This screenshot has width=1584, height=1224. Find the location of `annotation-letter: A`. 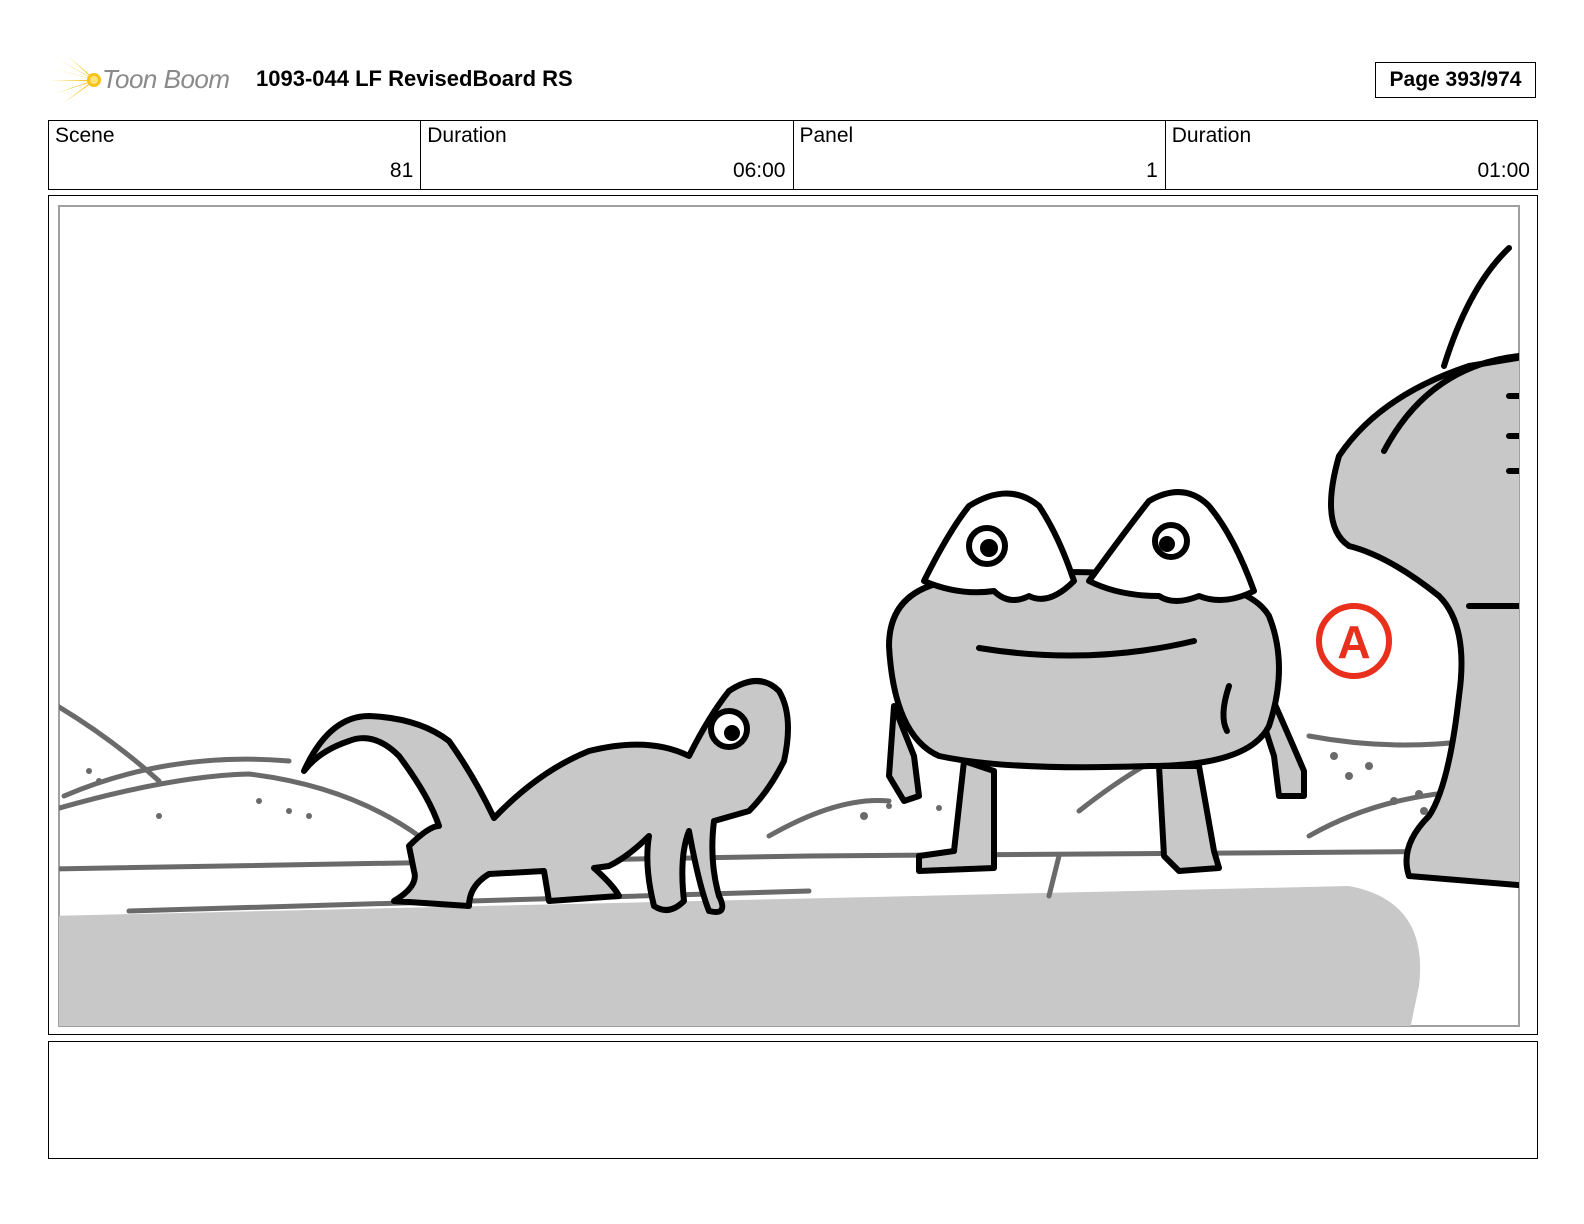

annotation-letter: A is located at coordinates (1353, 642).